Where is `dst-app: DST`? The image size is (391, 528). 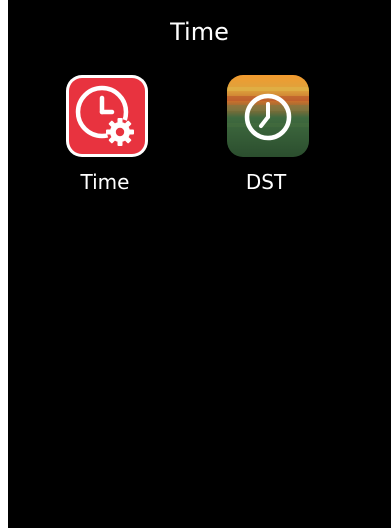
dst-app: DST is located at coordinates (266, 139).